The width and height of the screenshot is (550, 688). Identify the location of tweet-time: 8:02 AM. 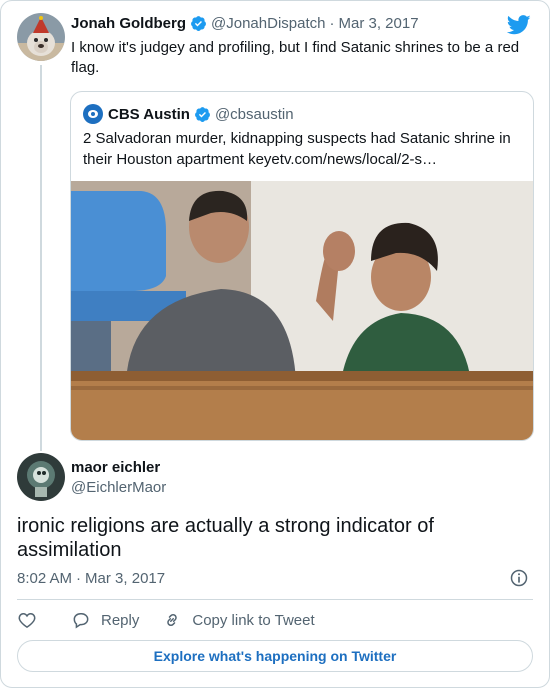
(44, 578).